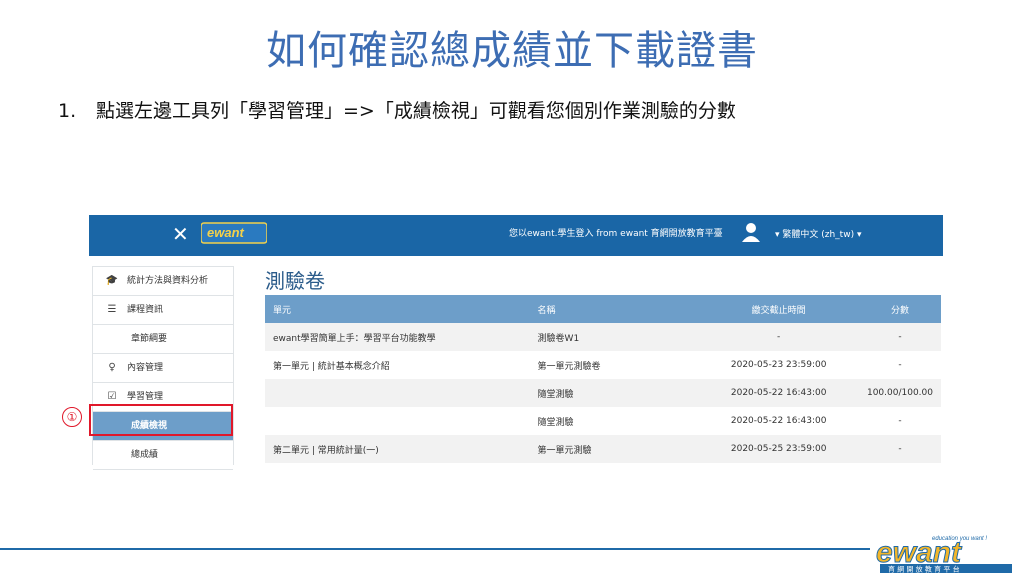 The image size is (1024, 576). Describe the element at coordinates (818, 233) in the screenshot. I see `language-selector: ▾ 繁體中文 (zh_tw) ▾` at that location.